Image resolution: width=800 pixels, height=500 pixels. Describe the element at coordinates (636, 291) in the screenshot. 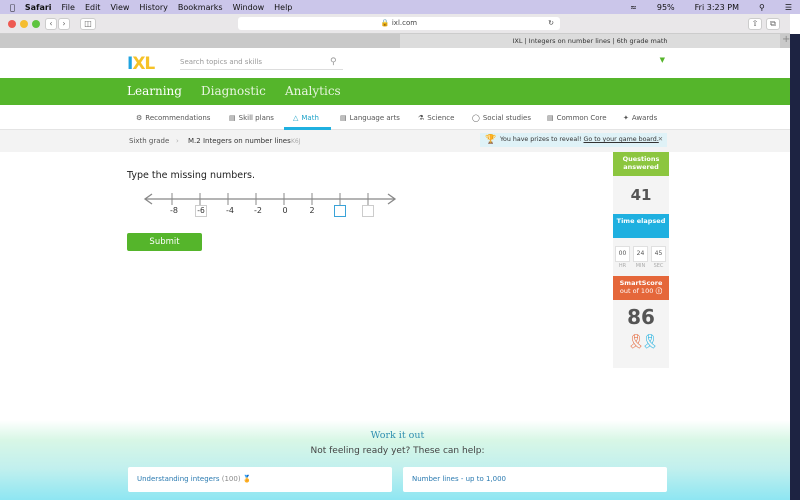

I see `smartscore-sub: out of 100` at that location.